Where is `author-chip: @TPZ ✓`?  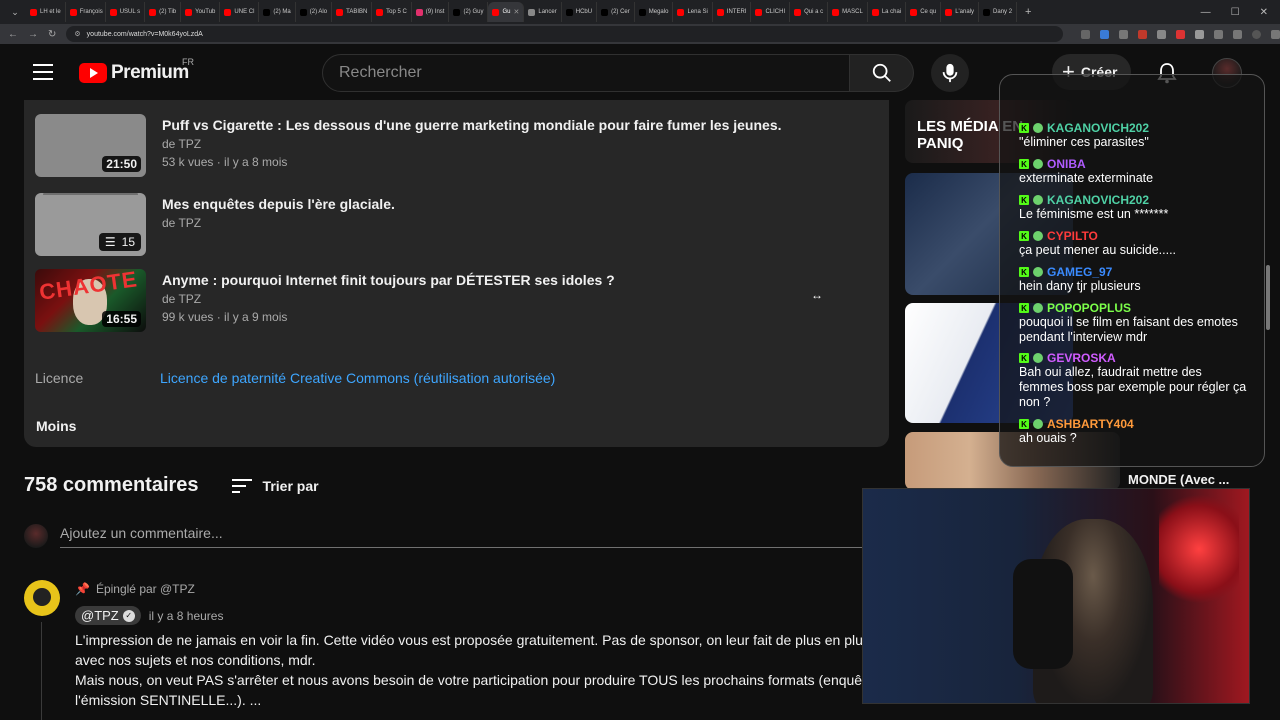
author-chip: @TPZ ✓ is located at coordinates (108, 615).